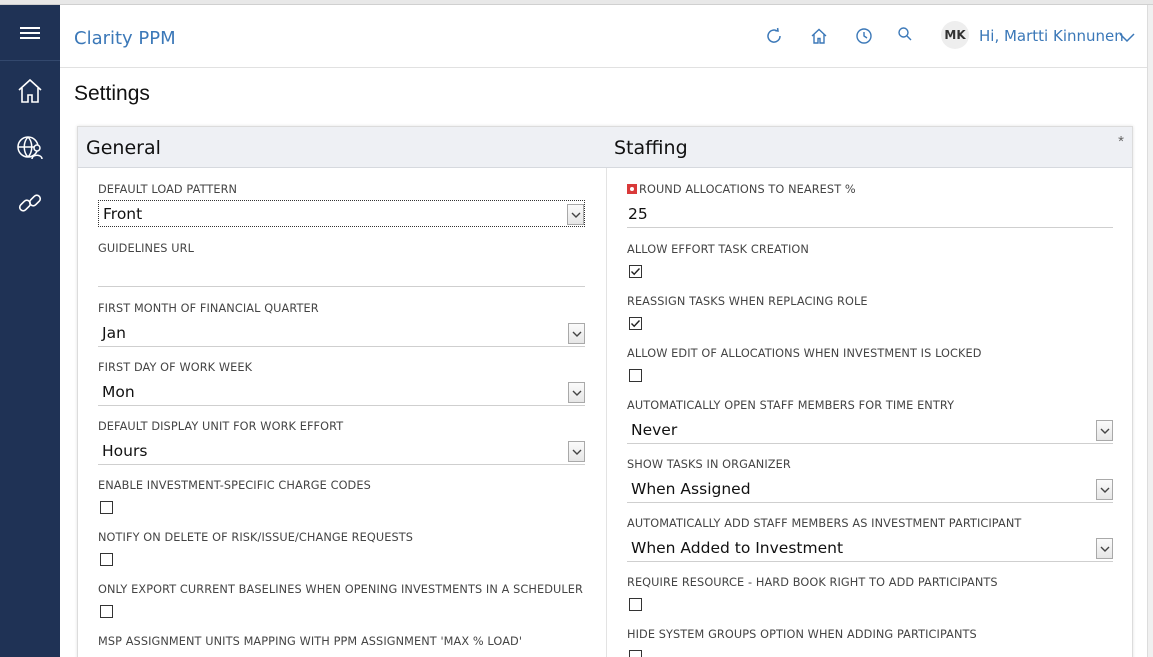 The height and width of the screenshot is (657, 1153). I want to click on link-icon, so click(30, 203).